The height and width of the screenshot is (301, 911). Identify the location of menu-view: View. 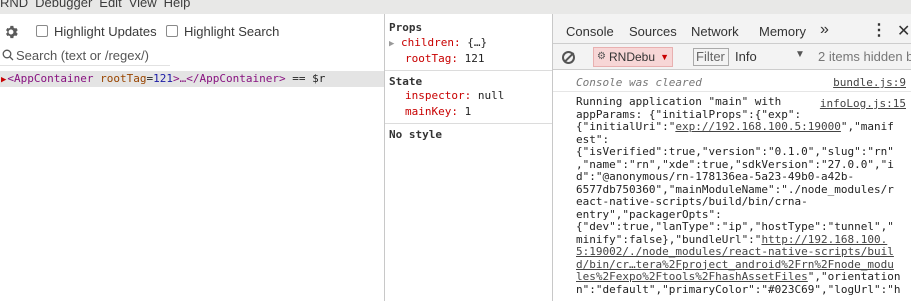
(146, 5).